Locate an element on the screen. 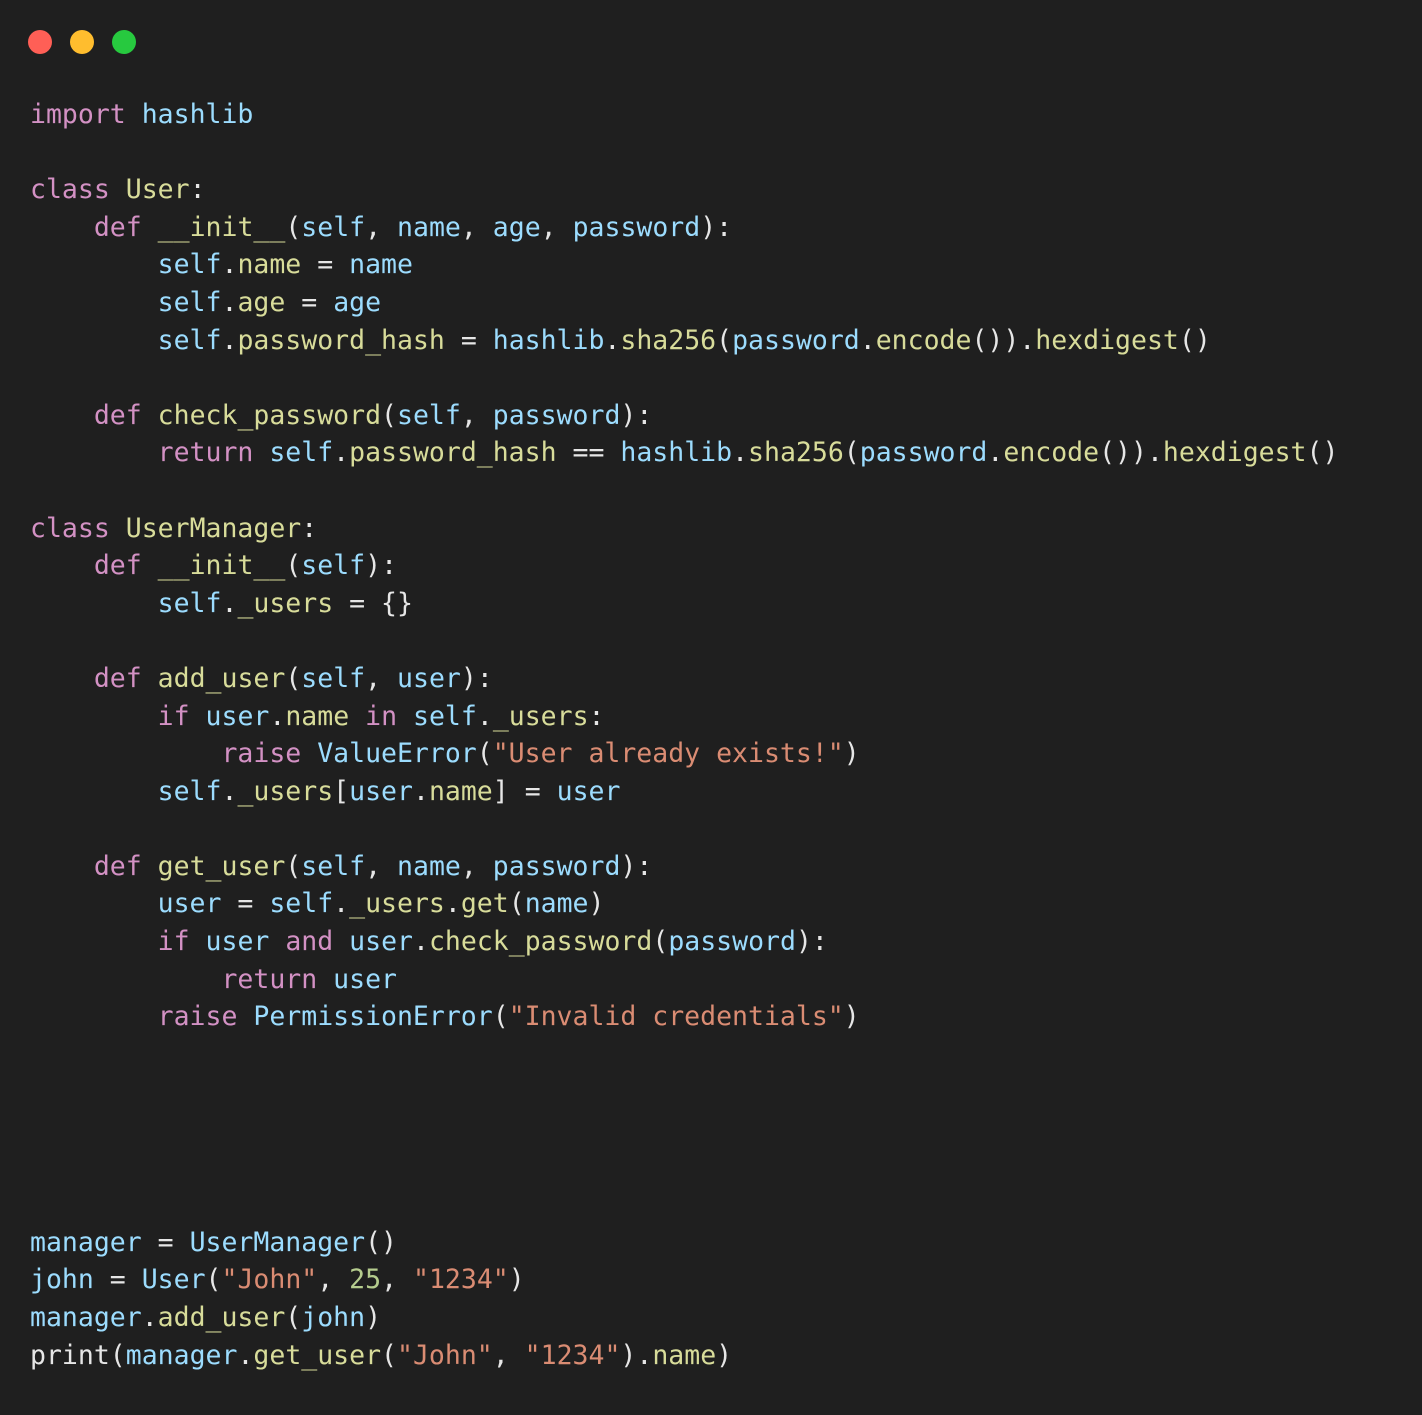 This screenshot has width=1422, height=1415. code-token: check_password is located at coordinates (269, 415).